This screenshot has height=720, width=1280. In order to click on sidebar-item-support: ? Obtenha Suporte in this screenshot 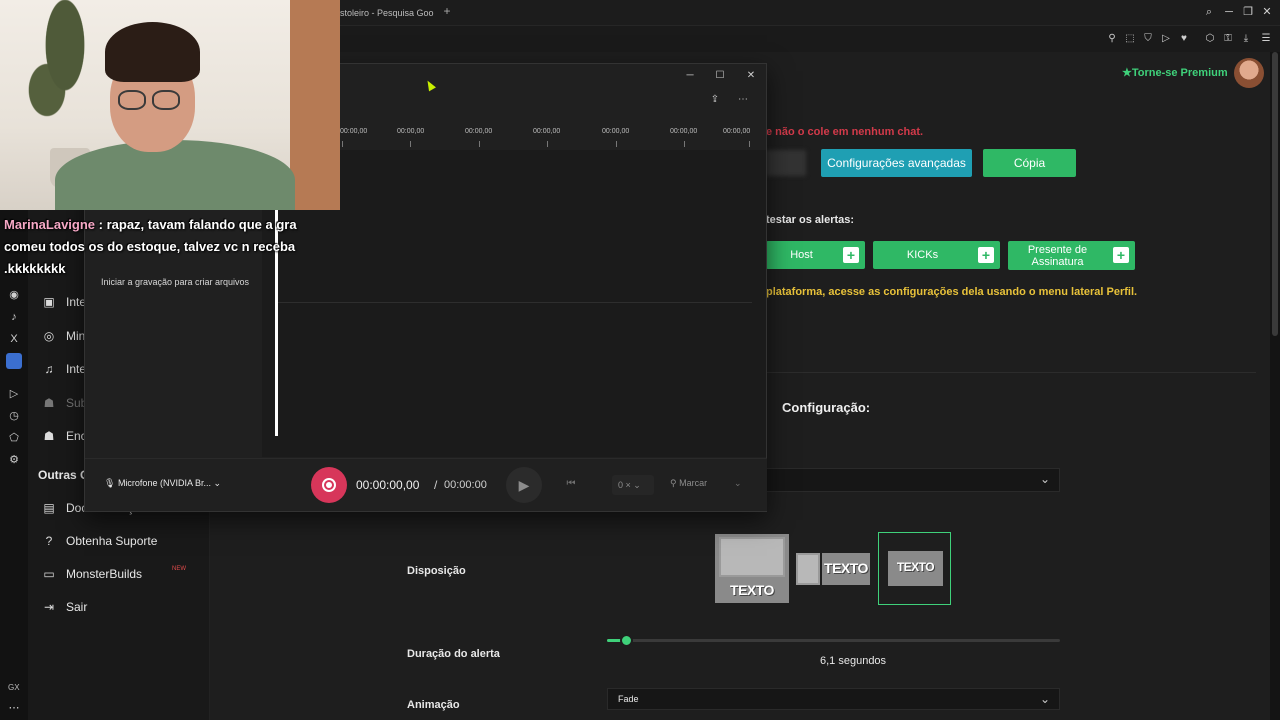, I will do `click(99, 541)`.